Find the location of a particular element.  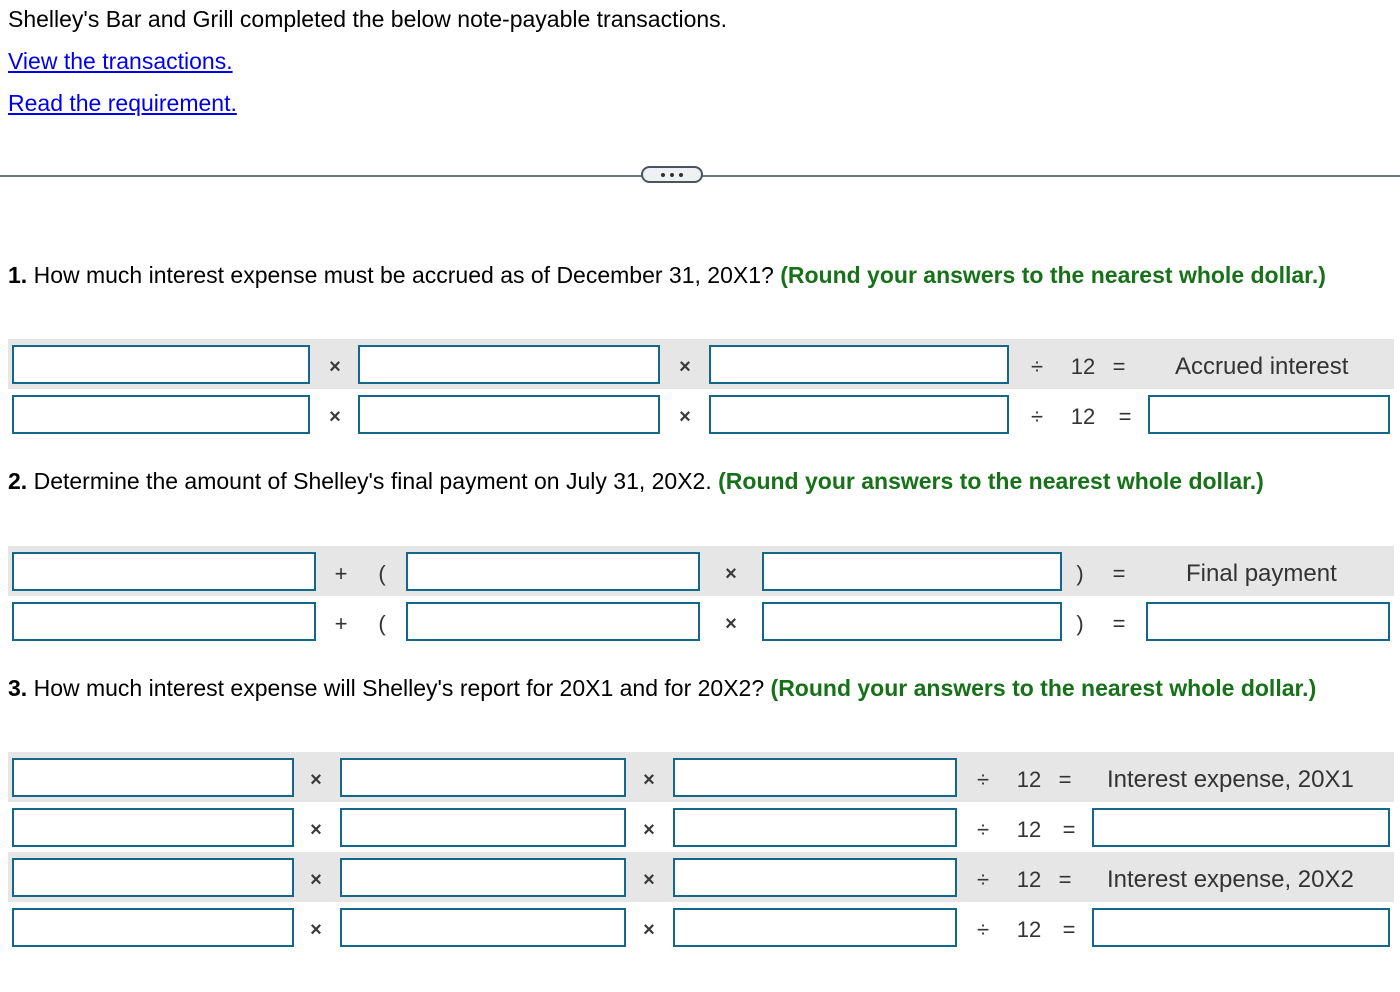

q2-term2-input is located at coordinates (912, 621).